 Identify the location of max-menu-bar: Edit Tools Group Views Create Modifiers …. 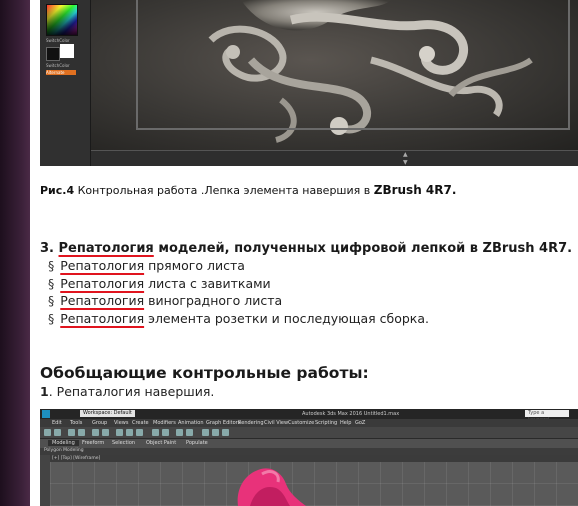
(309, 423).